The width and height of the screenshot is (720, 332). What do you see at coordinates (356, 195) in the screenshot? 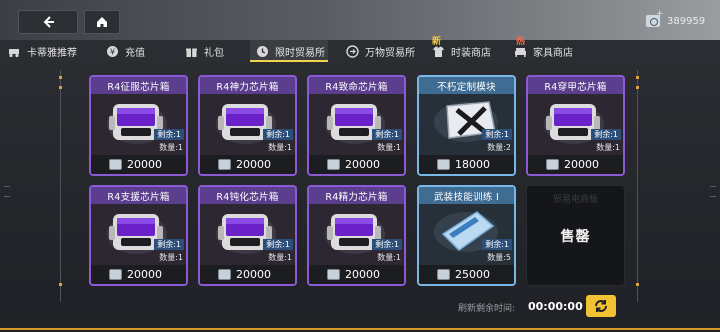
I see `item-name: R4精力芯片箱` at bounding box center [356, 195].